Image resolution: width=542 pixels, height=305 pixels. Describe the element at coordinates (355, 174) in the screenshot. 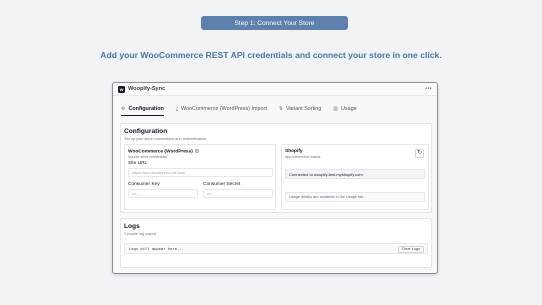

I see `shopify-status: Connected to woopify-test.myshopify.com` at that location.